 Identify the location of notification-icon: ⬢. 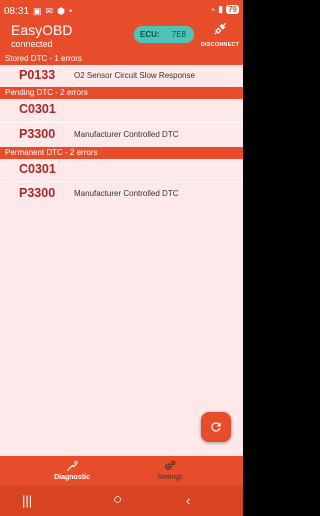
(61, 10).